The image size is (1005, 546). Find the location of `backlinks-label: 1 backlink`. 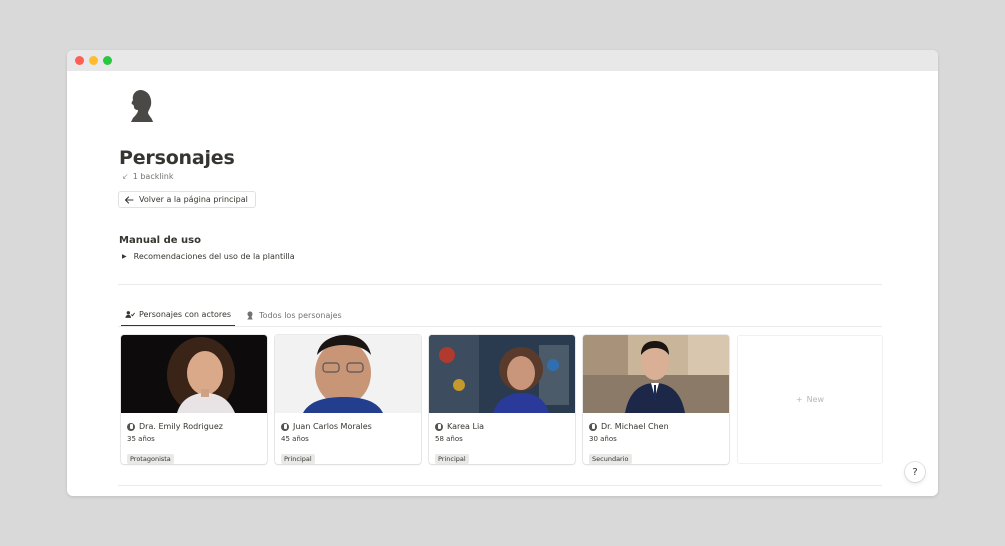

backlinks-label: 1 backlink is located at coordinates (153, 176).